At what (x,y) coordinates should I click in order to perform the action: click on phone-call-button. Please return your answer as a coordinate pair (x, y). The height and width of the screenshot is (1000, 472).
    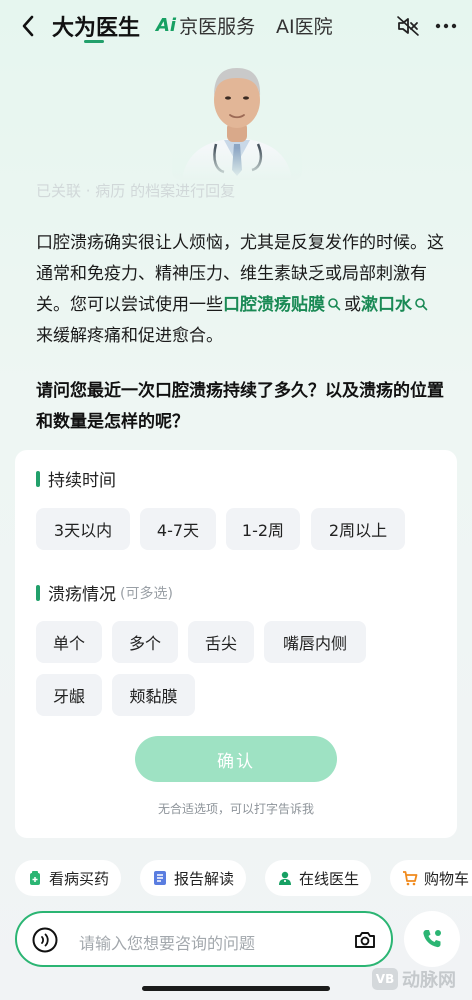
    Looking at the image, I should click on (432, 939).